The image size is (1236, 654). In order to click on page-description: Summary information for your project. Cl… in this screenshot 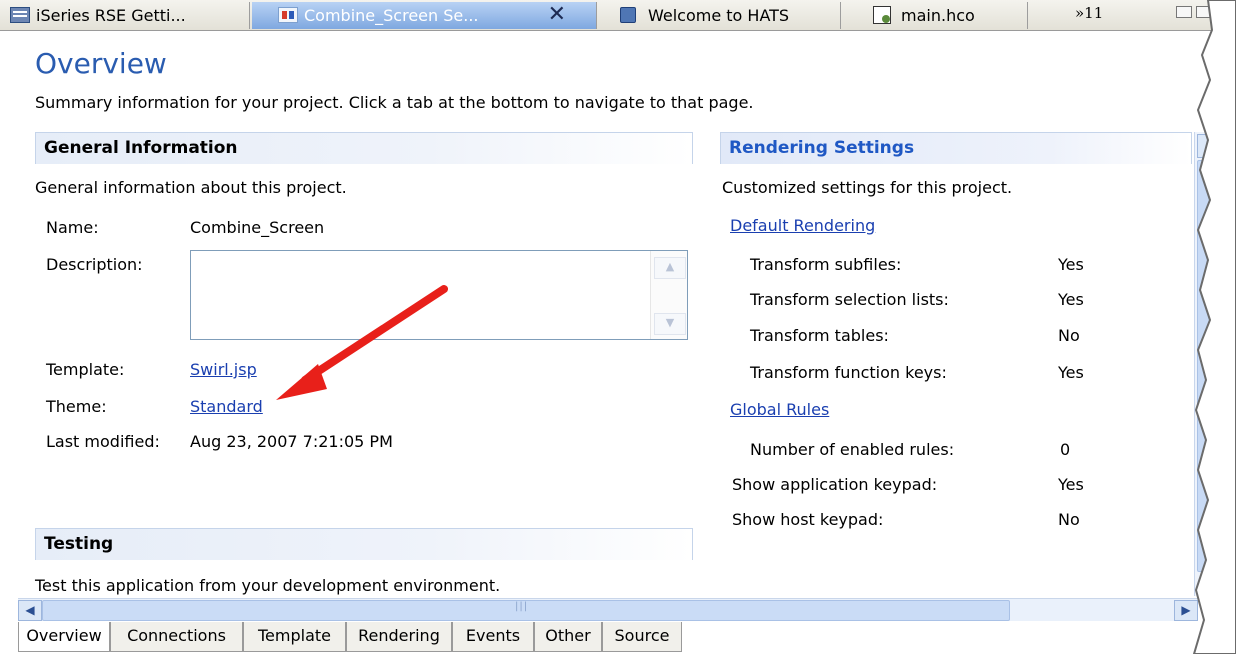, I will do `click(394, 102)`.